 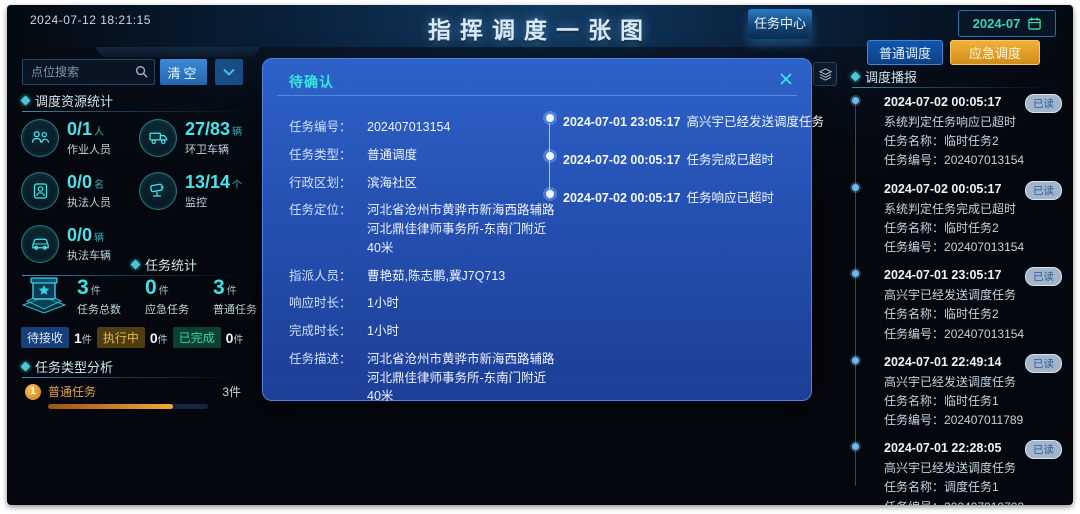 I want to click on chevron-down-icon, so click(x=229, y=72).